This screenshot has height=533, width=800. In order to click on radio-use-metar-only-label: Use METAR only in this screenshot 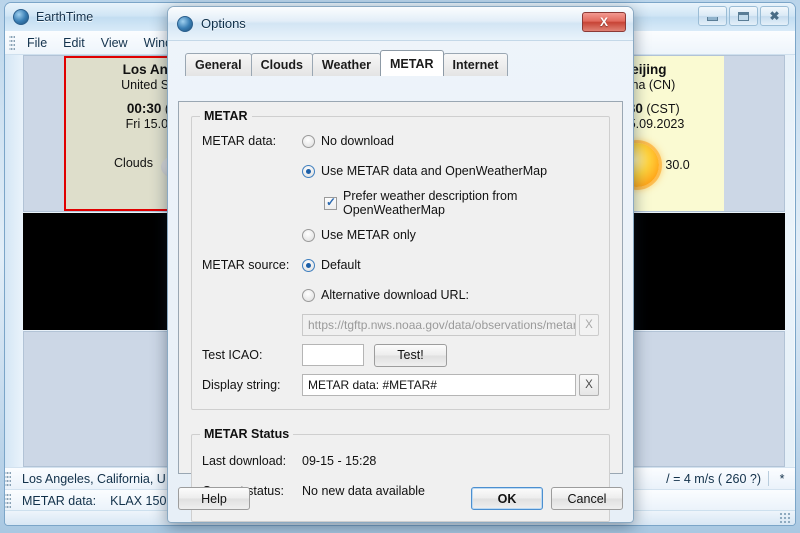, I will do `click(368, 235)`.